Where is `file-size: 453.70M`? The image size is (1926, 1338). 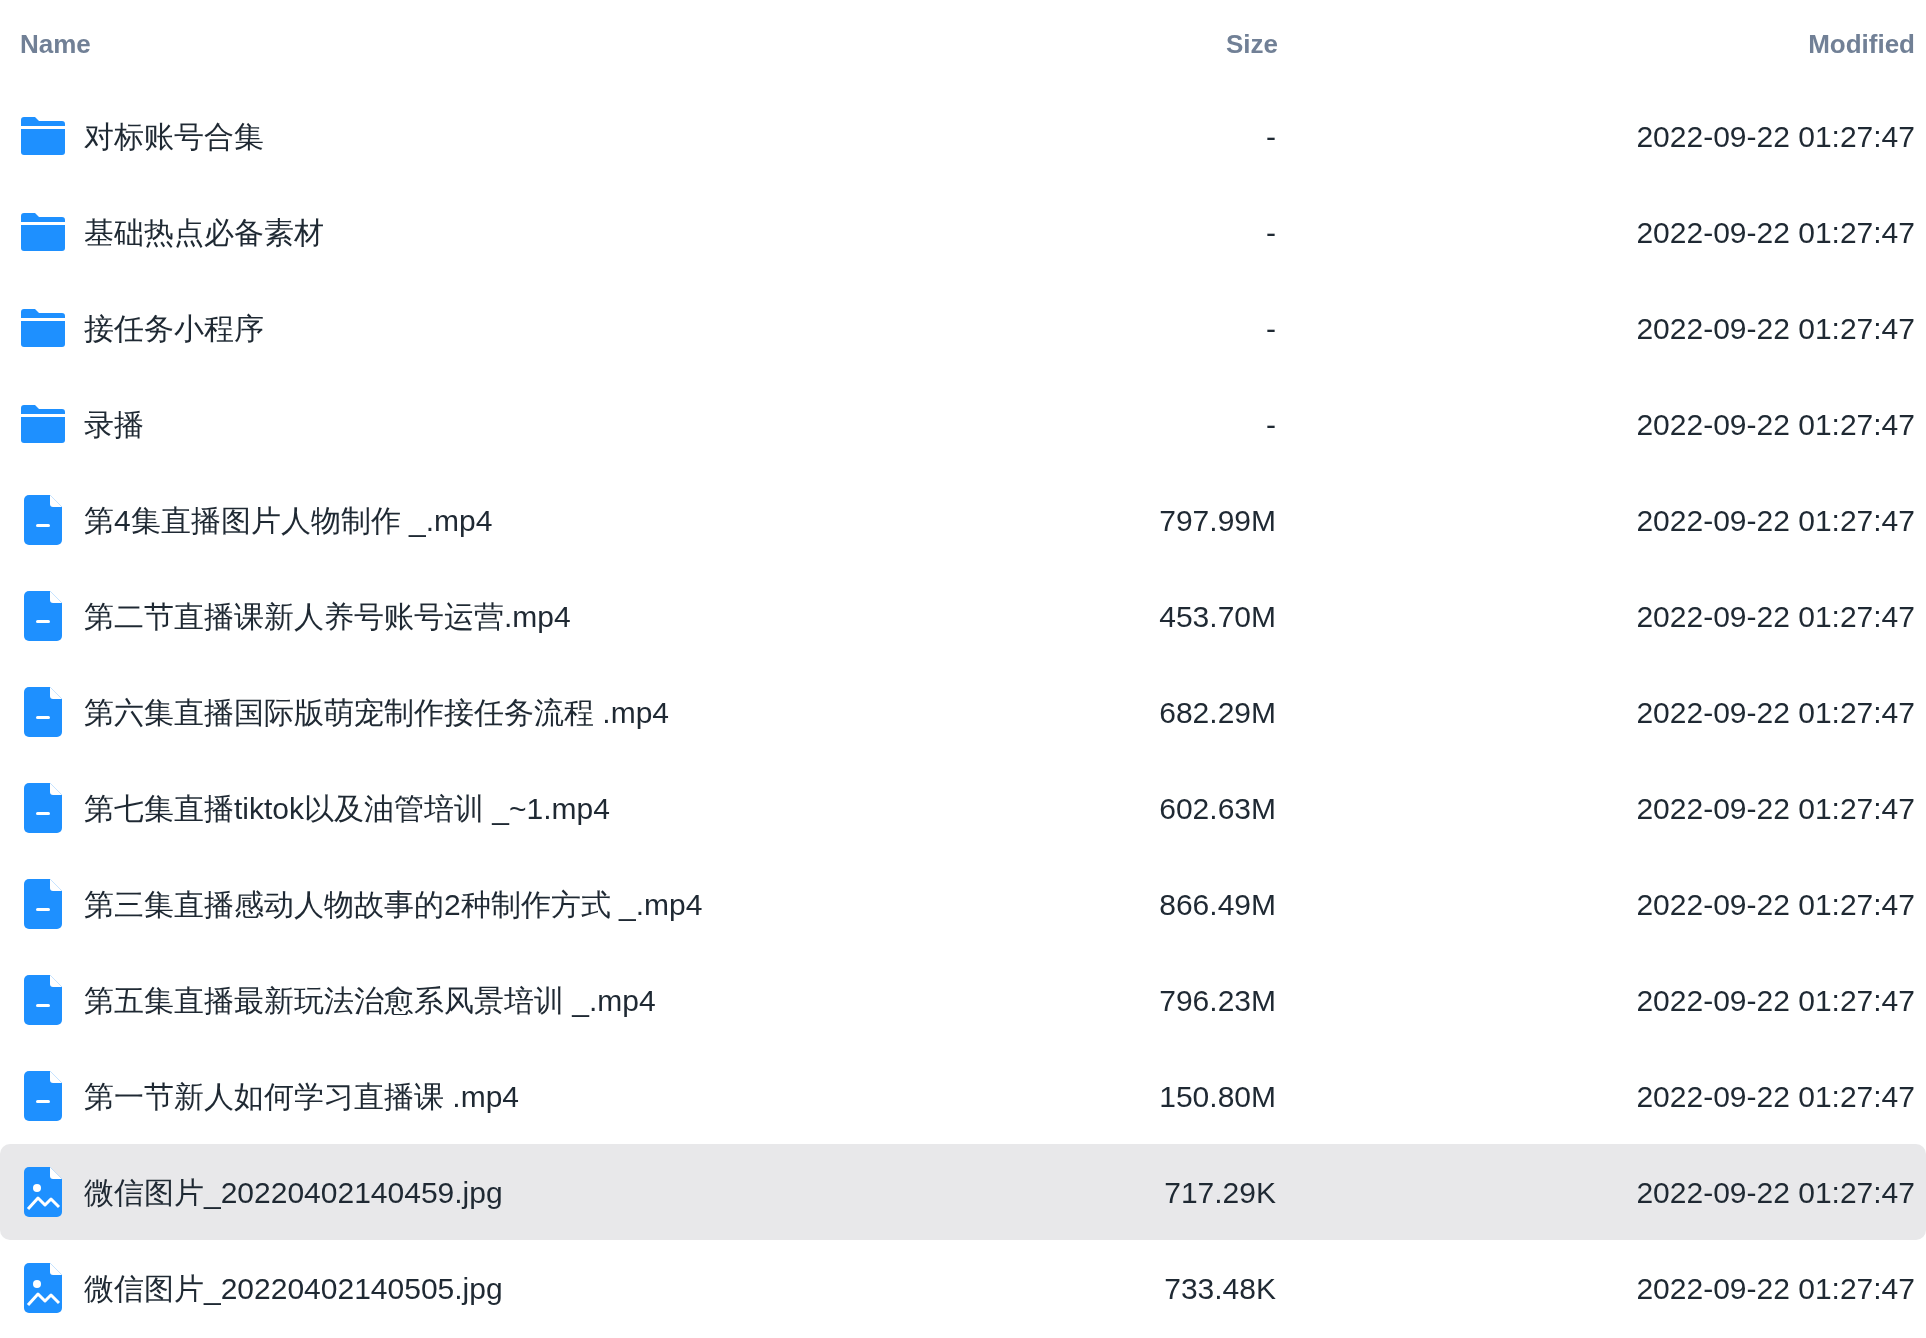 file-size: 453.70M is located at coordinates (1218, 616).